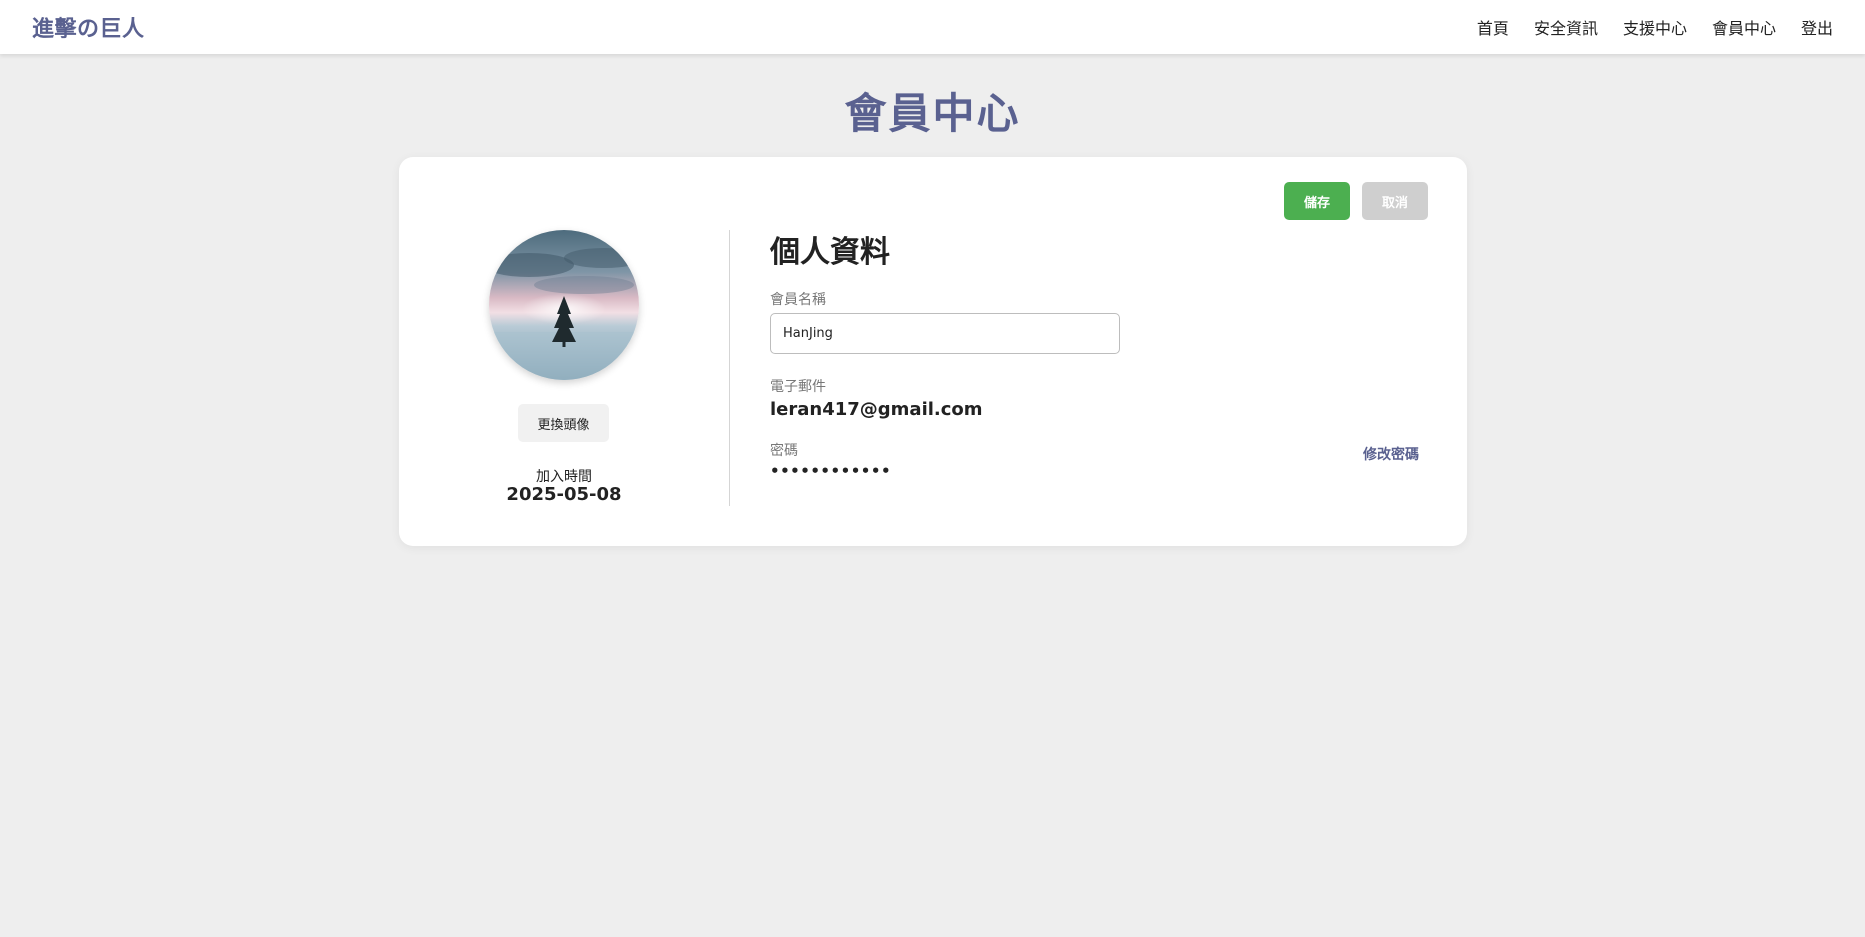 This screenshot has width=1865, height=937. Describe the element at coordinates (798, 387) in the screenshot. I see `email-label: 電子郵件` at that location.